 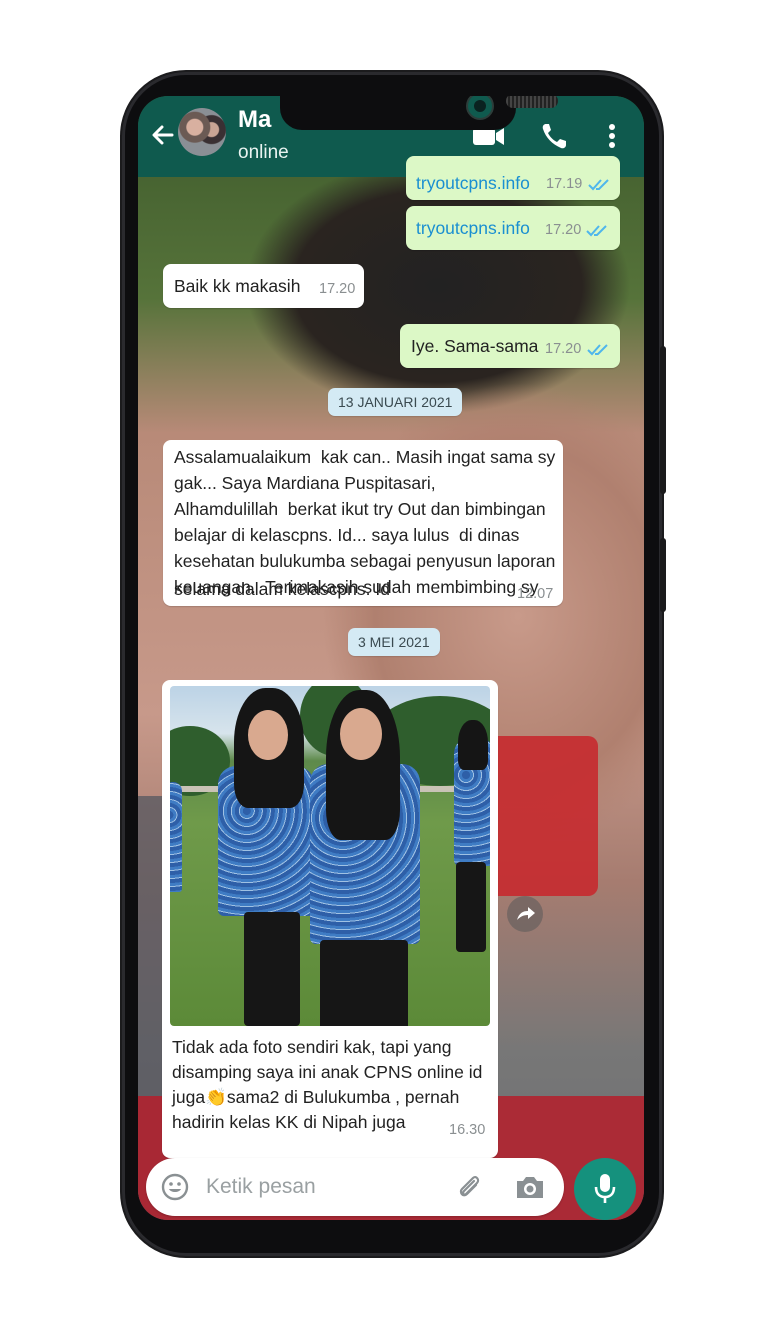 What do you see at coordinates (663, 420) in the screenshot?
I see `volume-button` at bounding box center [663, 420].